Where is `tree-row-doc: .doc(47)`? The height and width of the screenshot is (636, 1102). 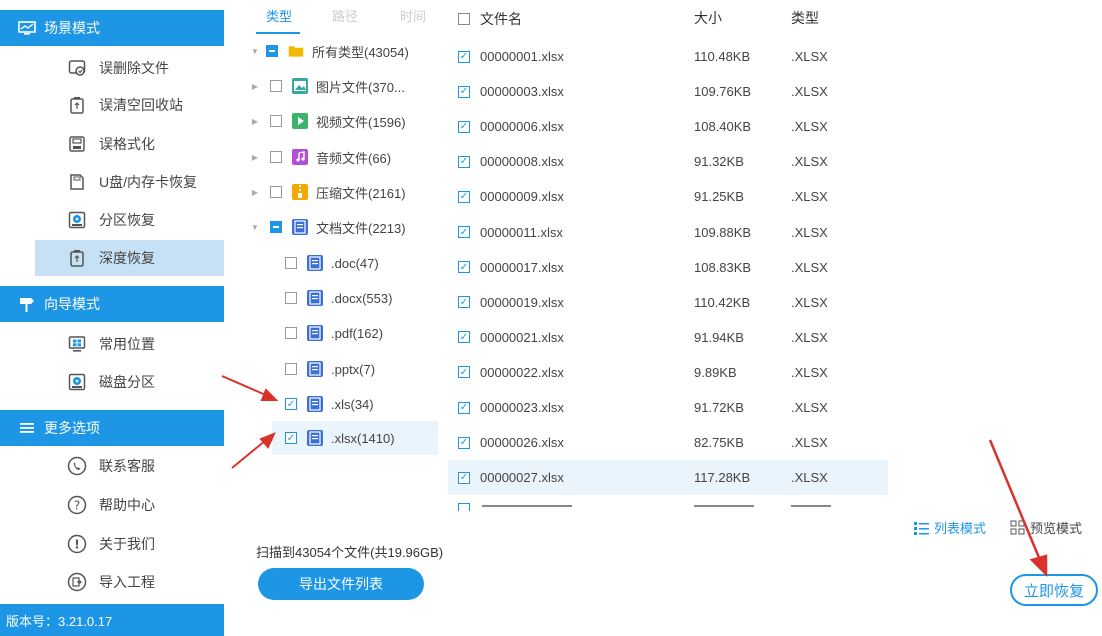 tree-row-doc: .doc(47) is located at coordinates (344, 263).